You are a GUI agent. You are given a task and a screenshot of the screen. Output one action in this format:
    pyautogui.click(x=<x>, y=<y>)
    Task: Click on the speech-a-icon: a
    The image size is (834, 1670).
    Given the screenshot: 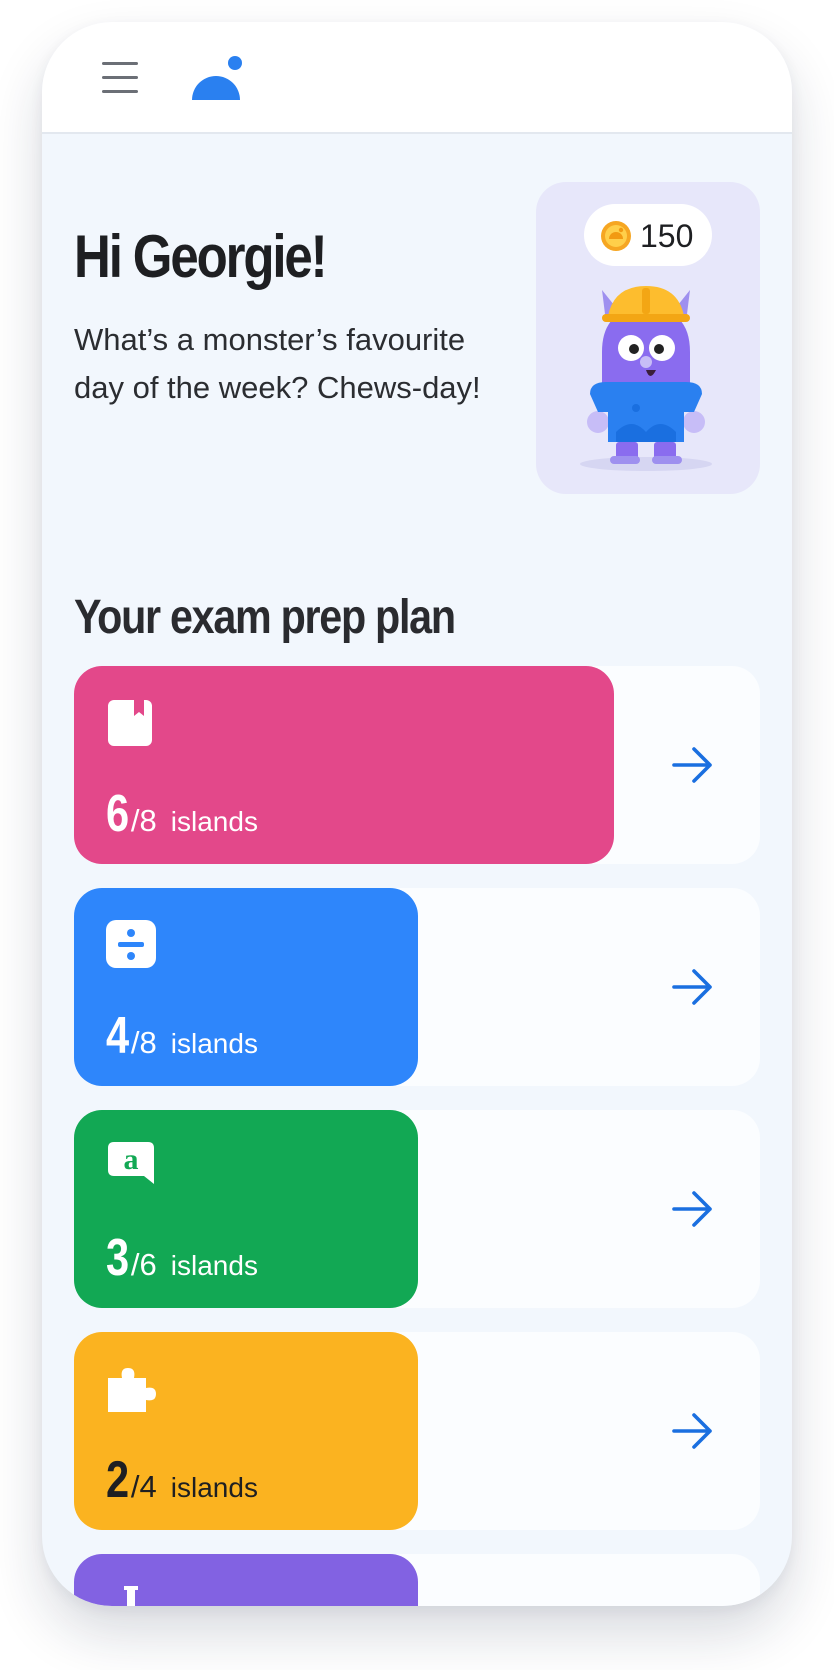 What is the action you would take?
    pyautogui.click(x=131, y=1163)
    